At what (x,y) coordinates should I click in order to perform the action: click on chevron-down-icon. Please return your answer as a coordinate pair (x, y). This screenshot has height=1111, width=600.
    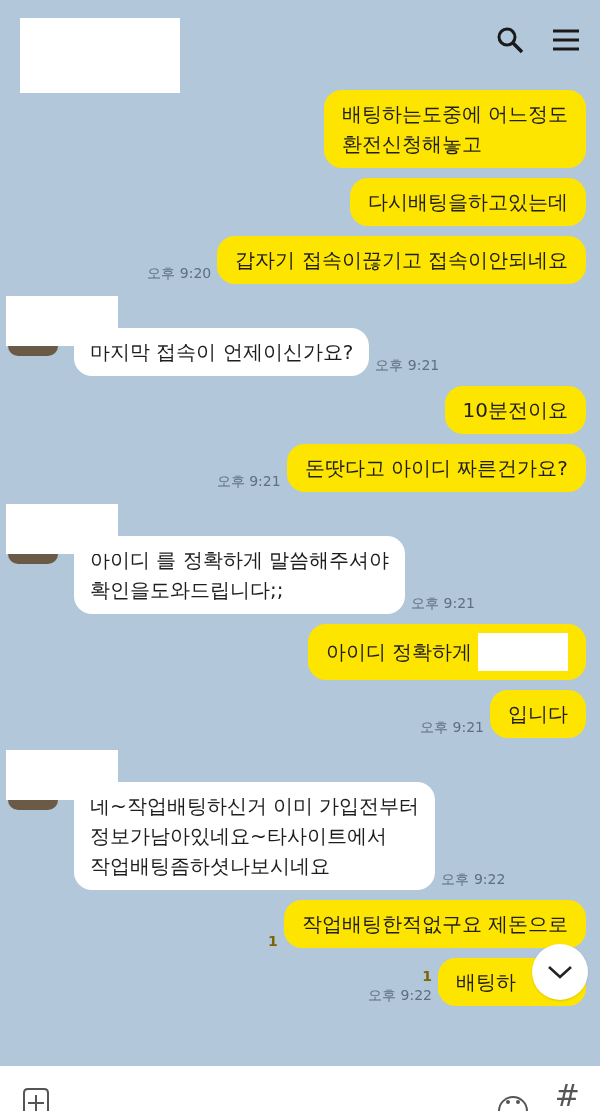
    Looking at the image, I should click on (560, 972).